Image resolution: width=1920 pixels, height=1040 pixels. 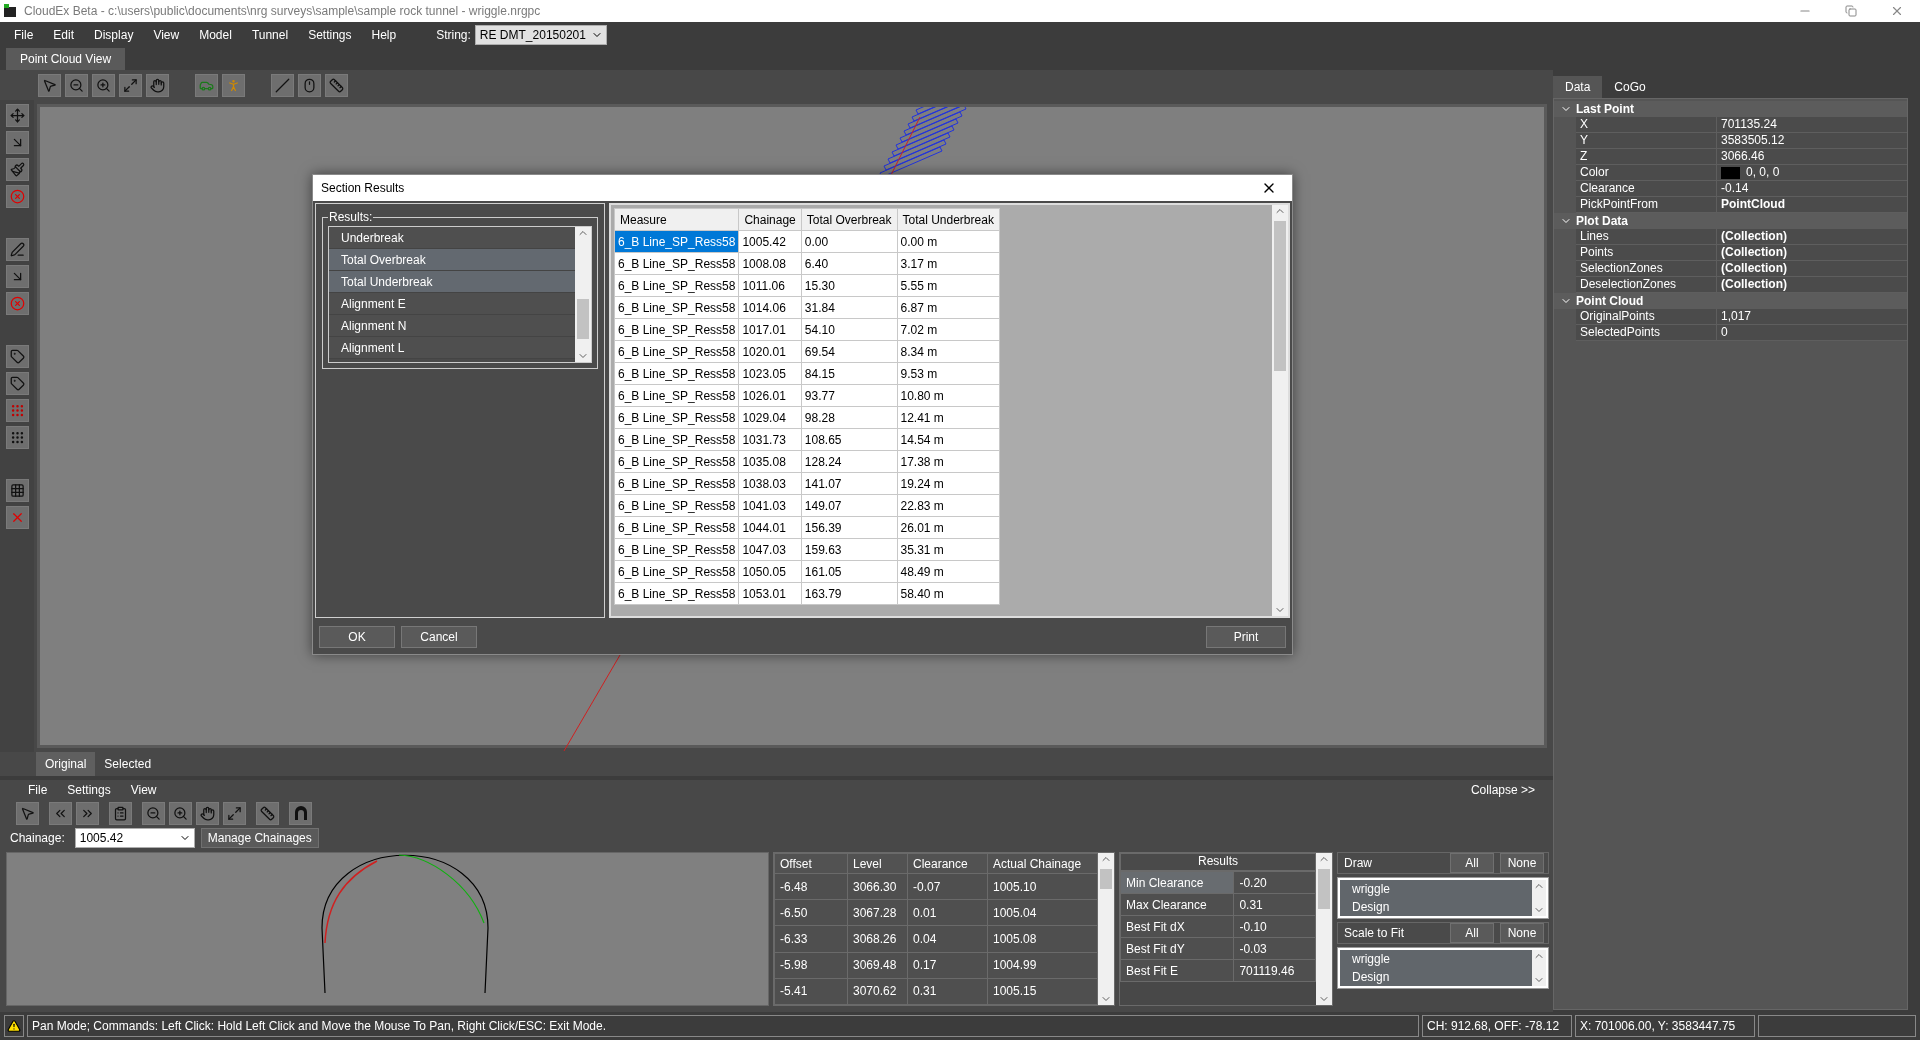 I want to click on fast-forward-tool-button, so click(x=87, y=813).